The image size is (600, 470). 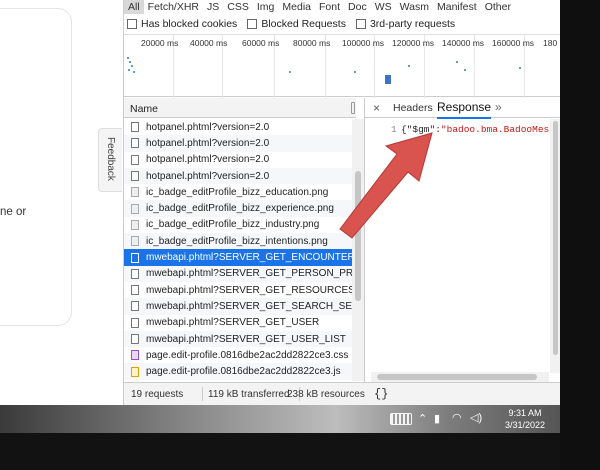 I want to click on timeline-tick-label: 20000 ms, so click(x=160, y=43).